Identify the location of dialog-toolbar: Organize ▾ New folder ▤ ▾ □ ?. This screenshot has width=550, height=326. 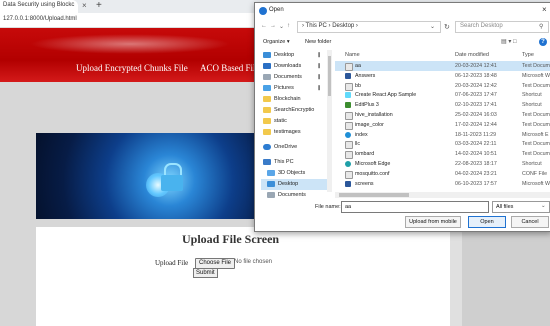
(402, 42).